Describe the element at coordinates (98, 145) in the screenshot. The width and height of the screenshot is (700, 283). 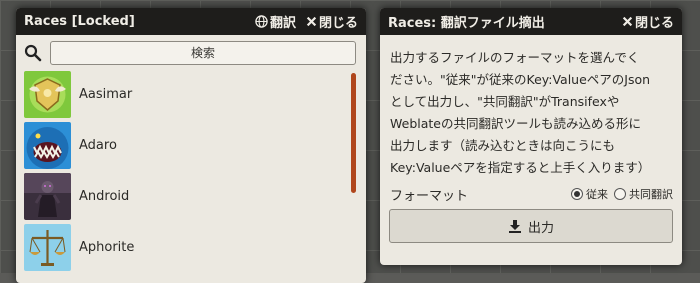
I see `race-name: Adaro` at that location.